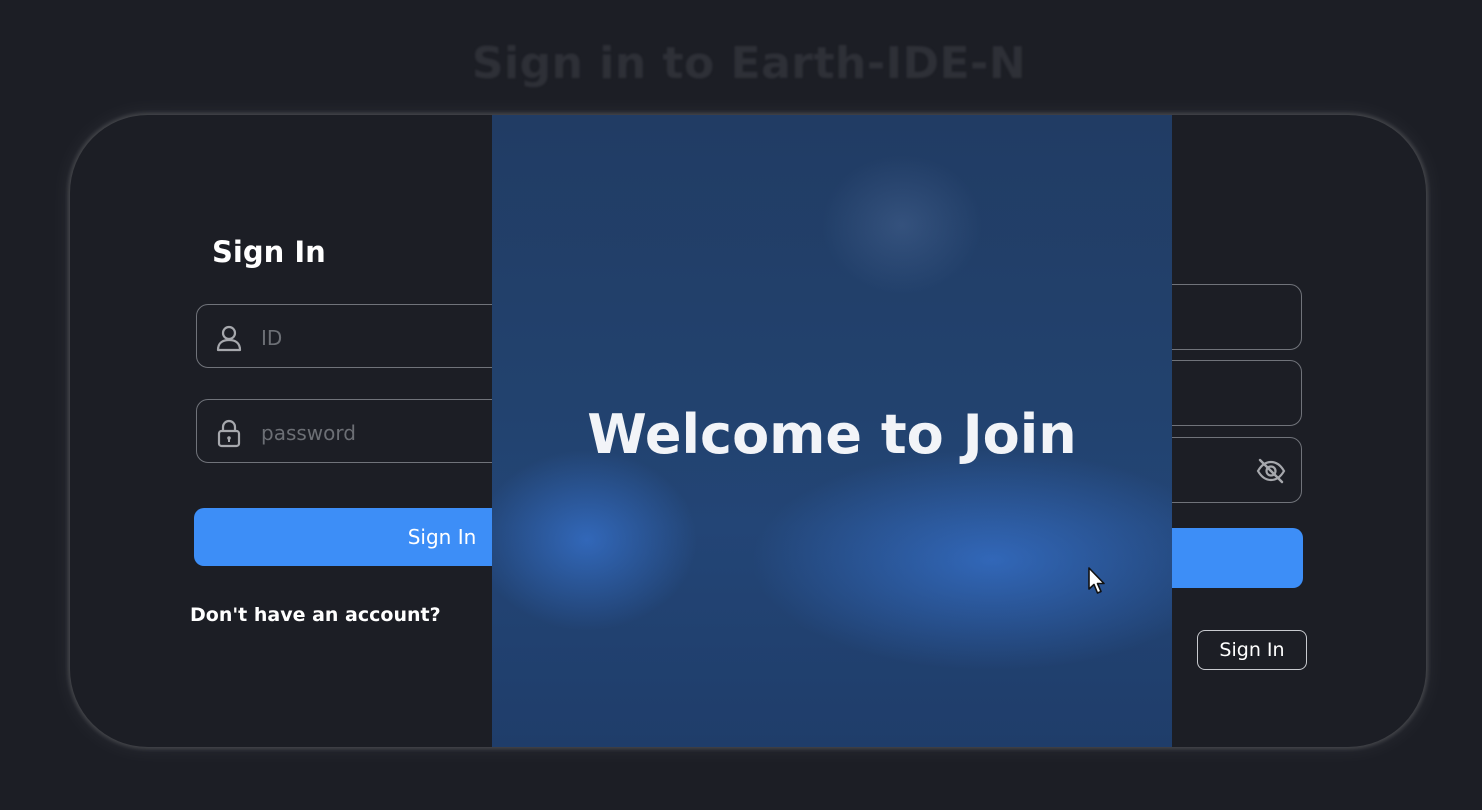 The image size is (1482, 810). I want to click on page-title: Sign in to Earth-IDE-N, so click(749, 63).